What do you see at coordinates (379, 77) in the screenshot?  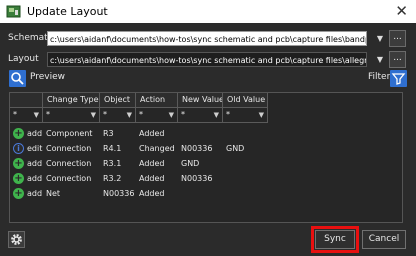 I see `filter-label: Filter` at bounding box center [379, 77].